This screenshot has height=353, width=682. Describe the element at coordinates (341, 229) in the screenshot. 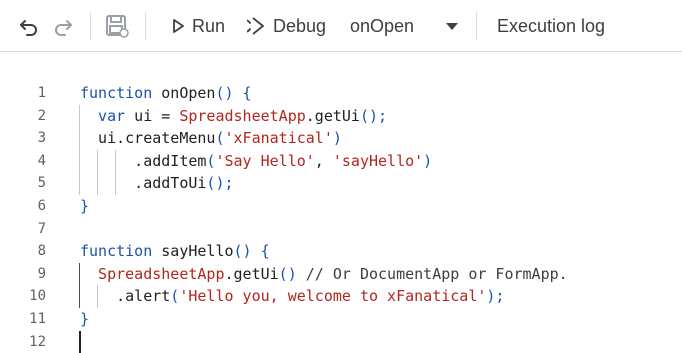

I see `code-line: 7` at that location.